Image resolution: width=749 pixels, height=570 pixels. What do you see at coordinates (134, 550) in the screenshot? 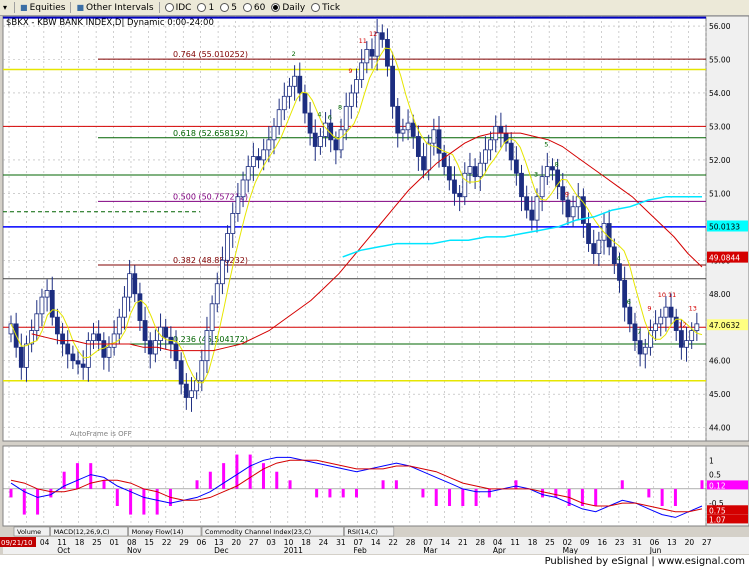
I see `x-month-label: Nov` at bounding box center [134, 550].